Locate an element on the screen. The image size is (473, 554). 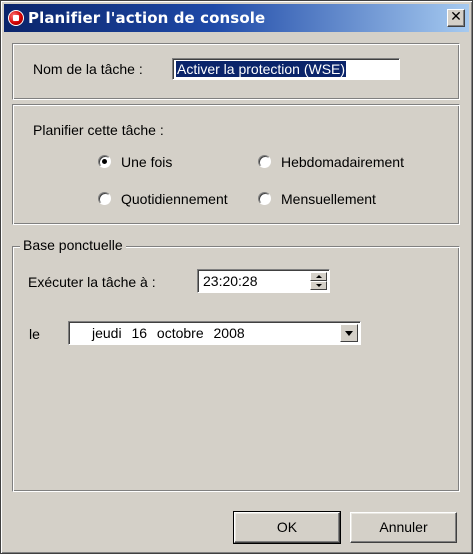
dropdown-arrow-icon is located at coordinates (349, 333).